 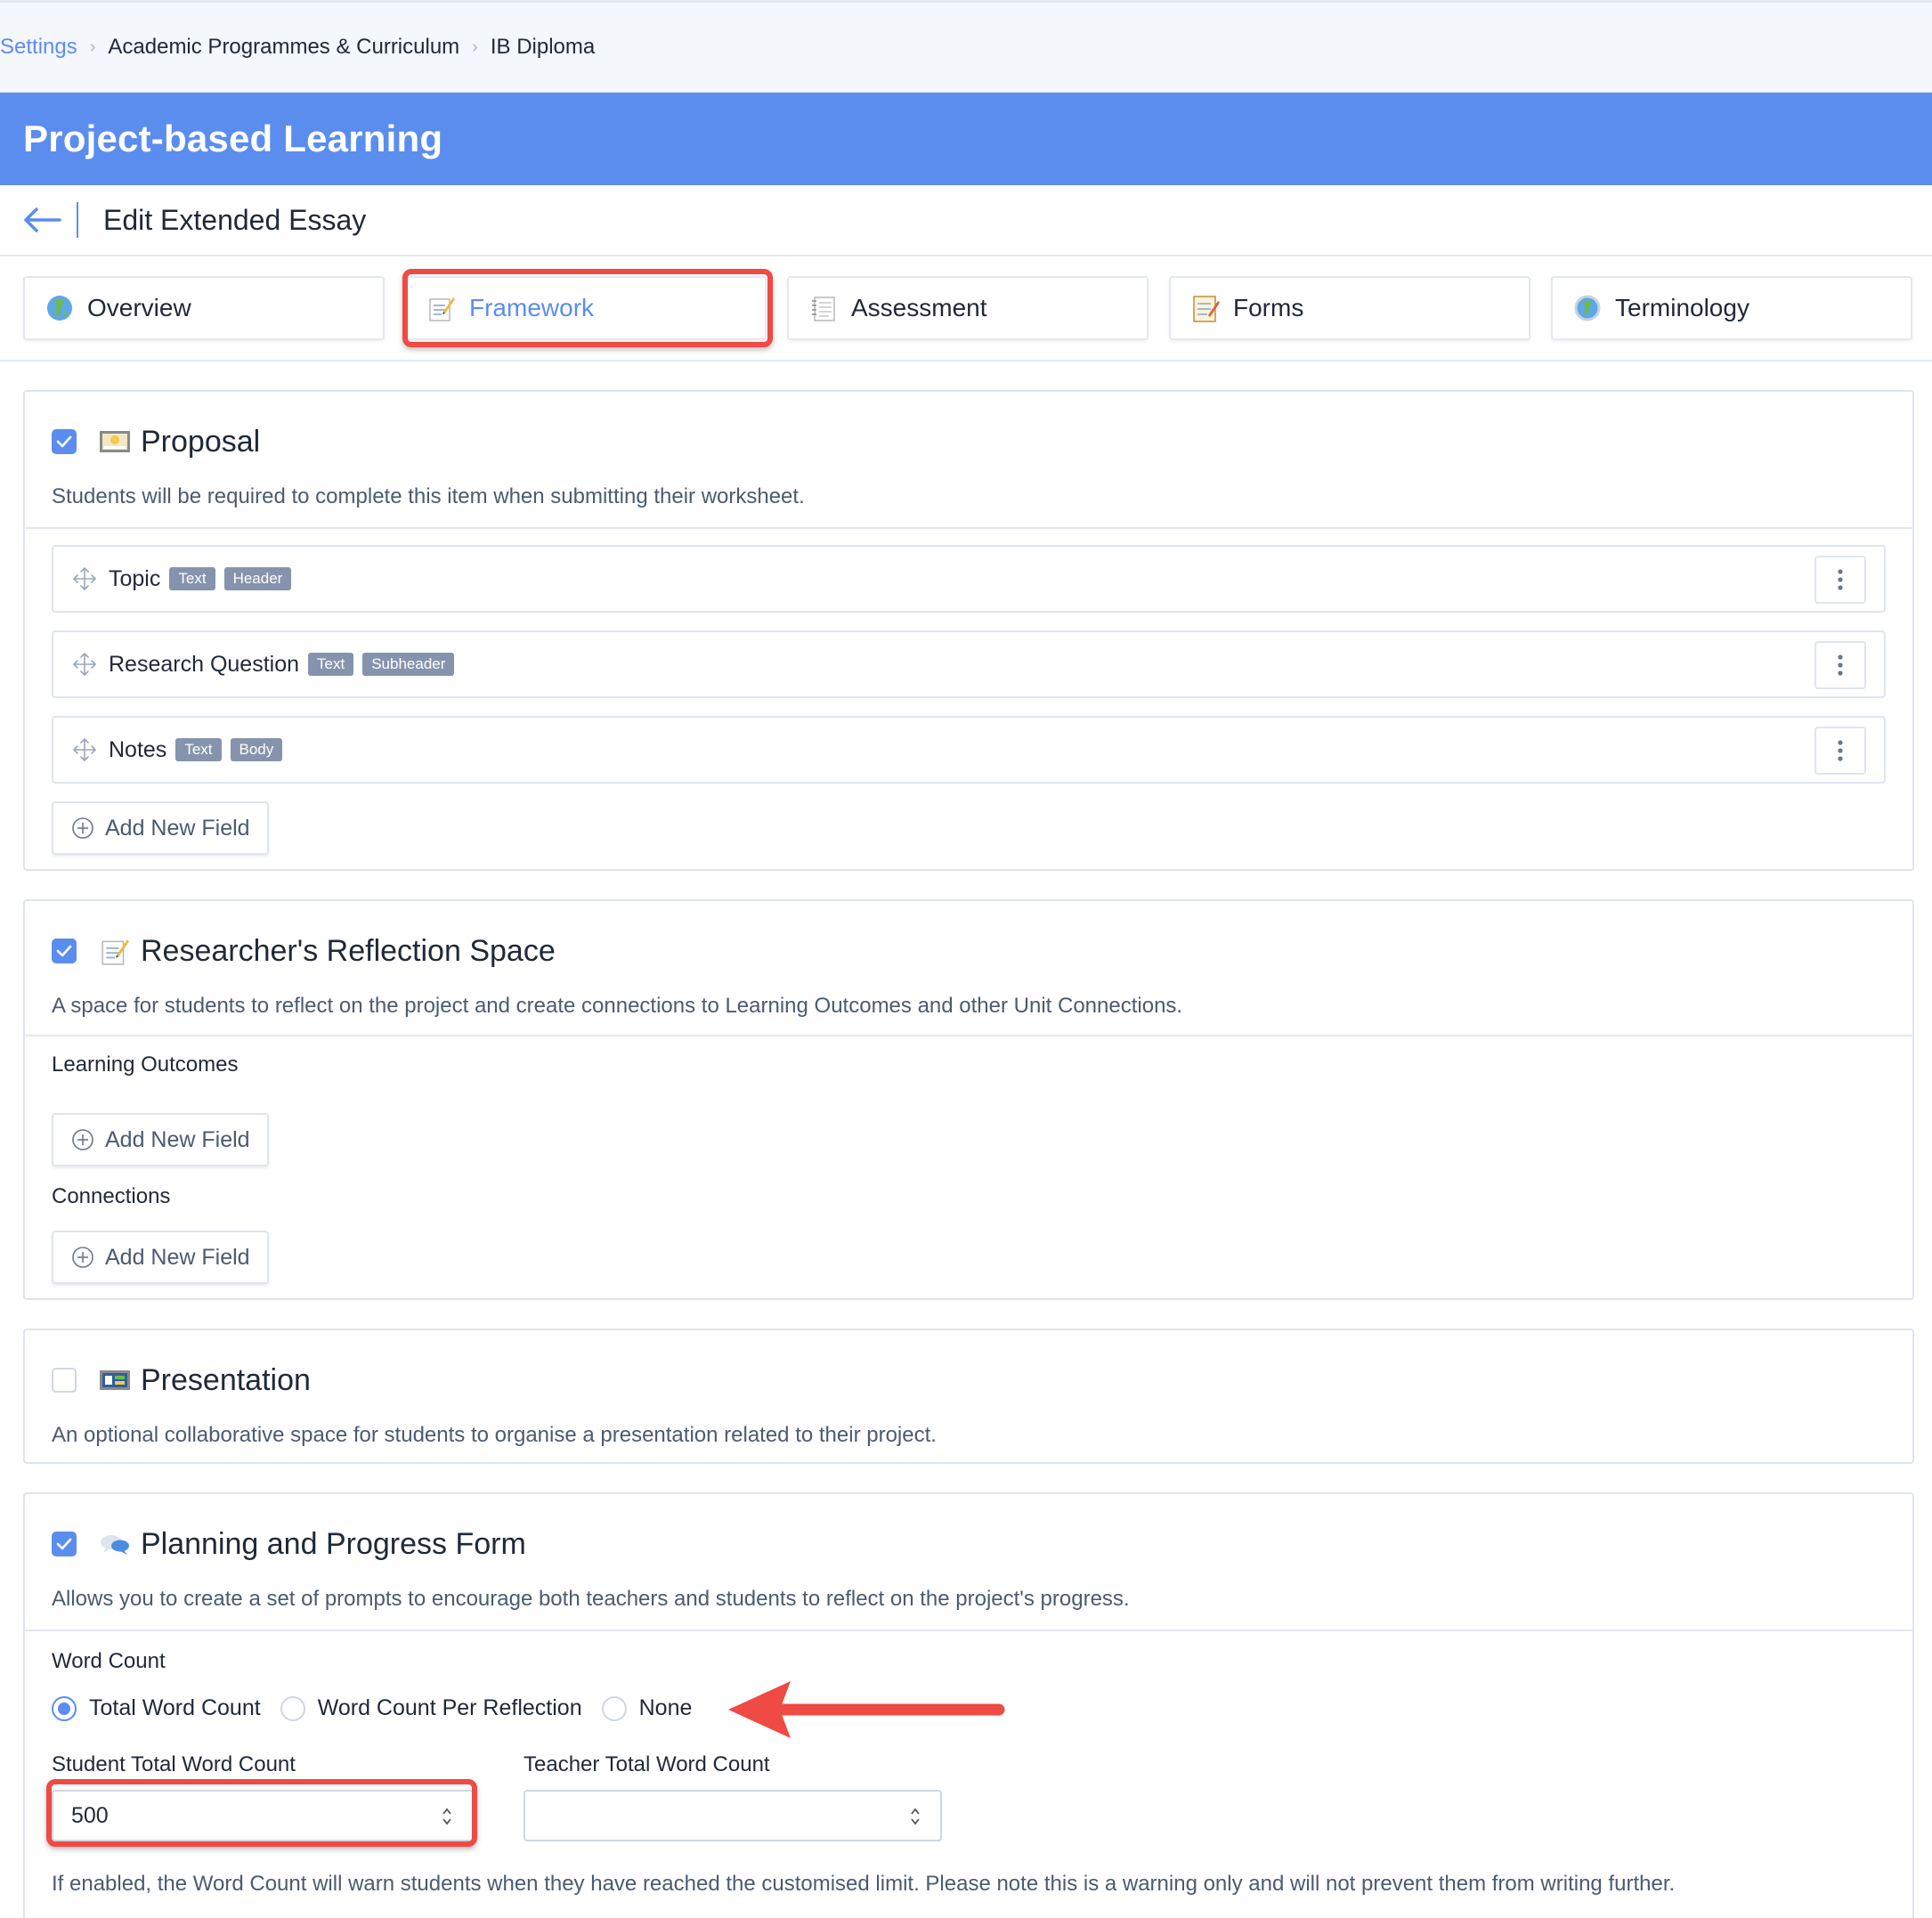 I want to click on breadcrumb-settings-link: Settings, so click(x=38, y=47).